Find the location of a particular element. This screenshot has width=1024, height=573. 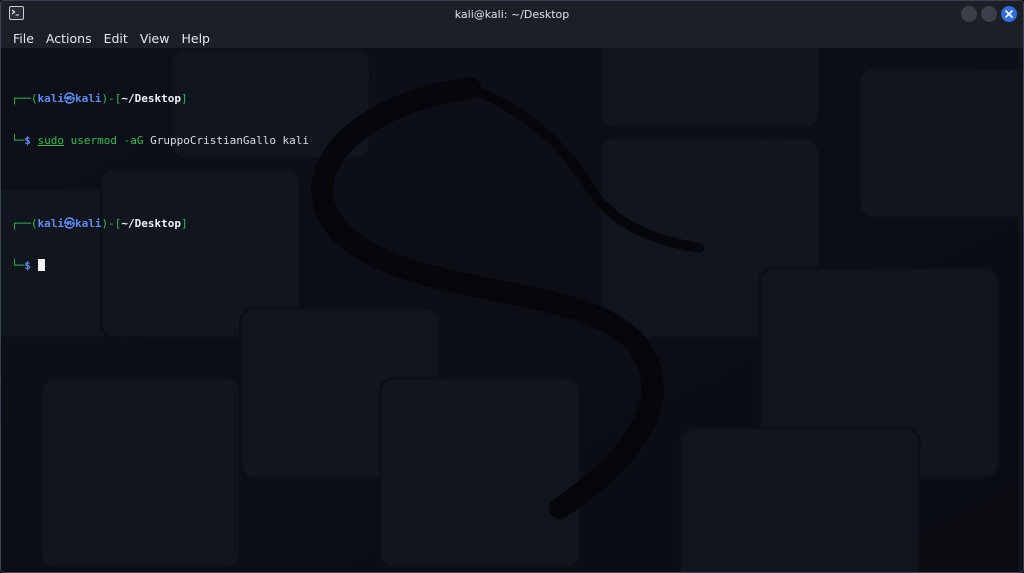

maximize-icon is located at coordinates (989, 14).